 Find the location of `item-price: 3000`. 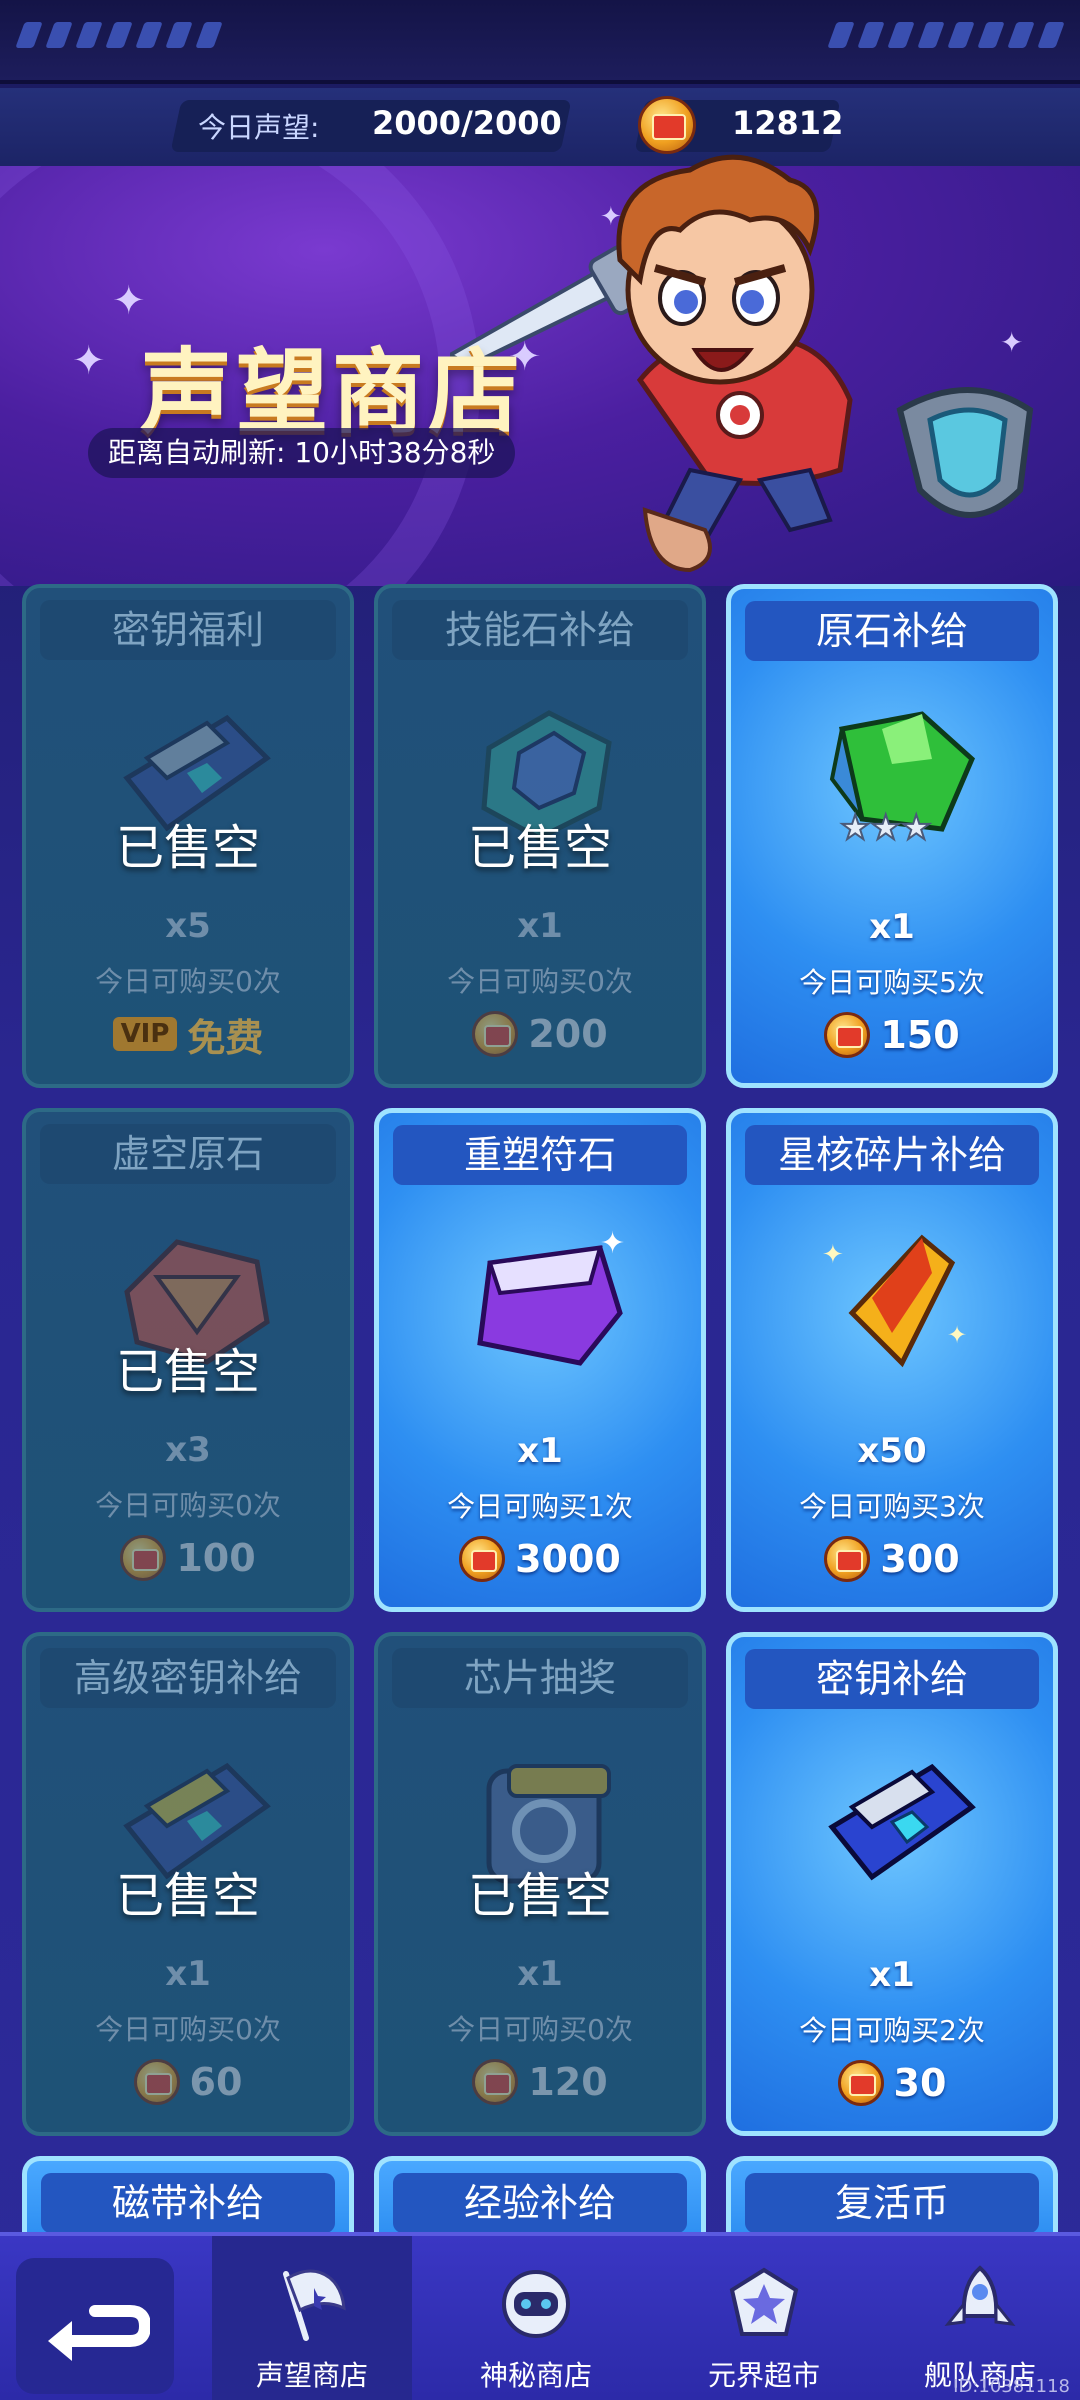

item-price: 3000 is located at coordinates (540, 1559).